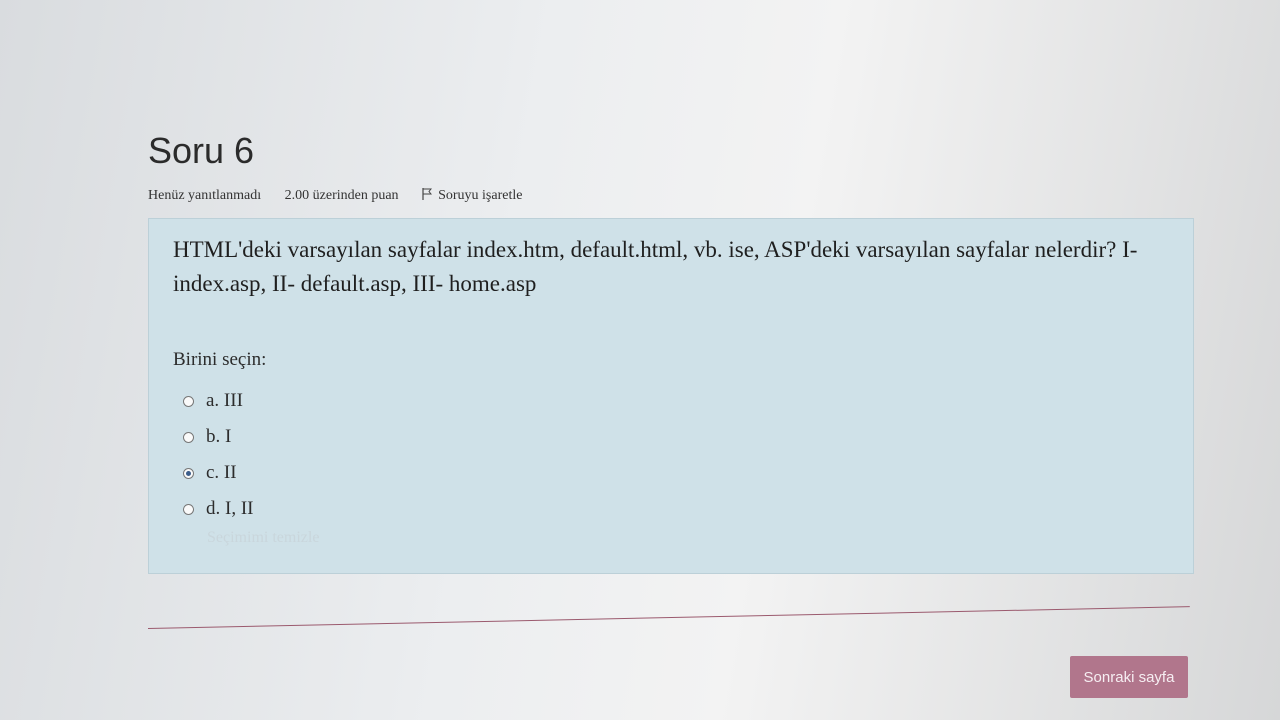 This screenshot has height=720, width=1280. I want to click on answer-label-b: b. I, so click(219, 436).